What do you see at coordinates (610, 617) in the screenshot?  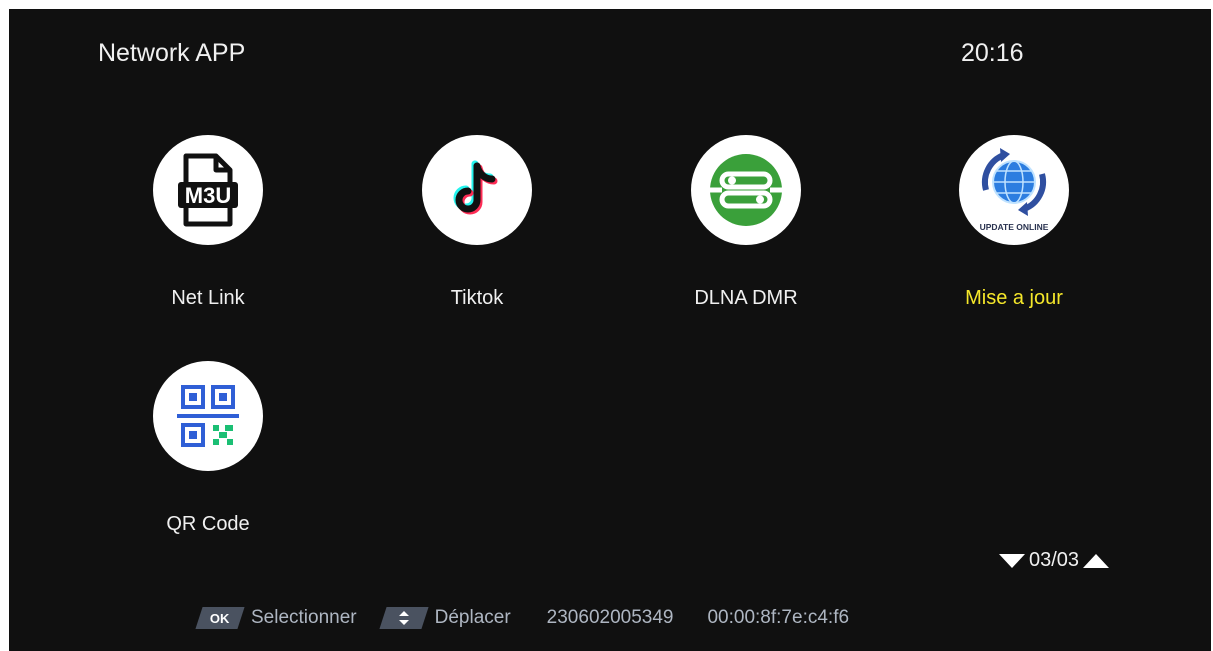 I see `serial-number: 230602005349` at bounding box center [610, 617].